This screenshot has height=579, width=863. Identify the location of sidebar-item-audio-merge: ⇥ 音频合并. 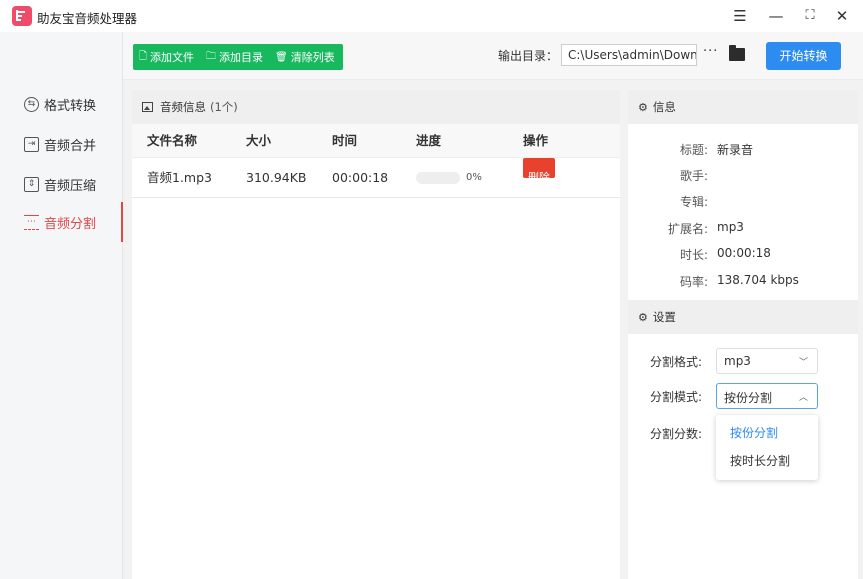
(61, 144).